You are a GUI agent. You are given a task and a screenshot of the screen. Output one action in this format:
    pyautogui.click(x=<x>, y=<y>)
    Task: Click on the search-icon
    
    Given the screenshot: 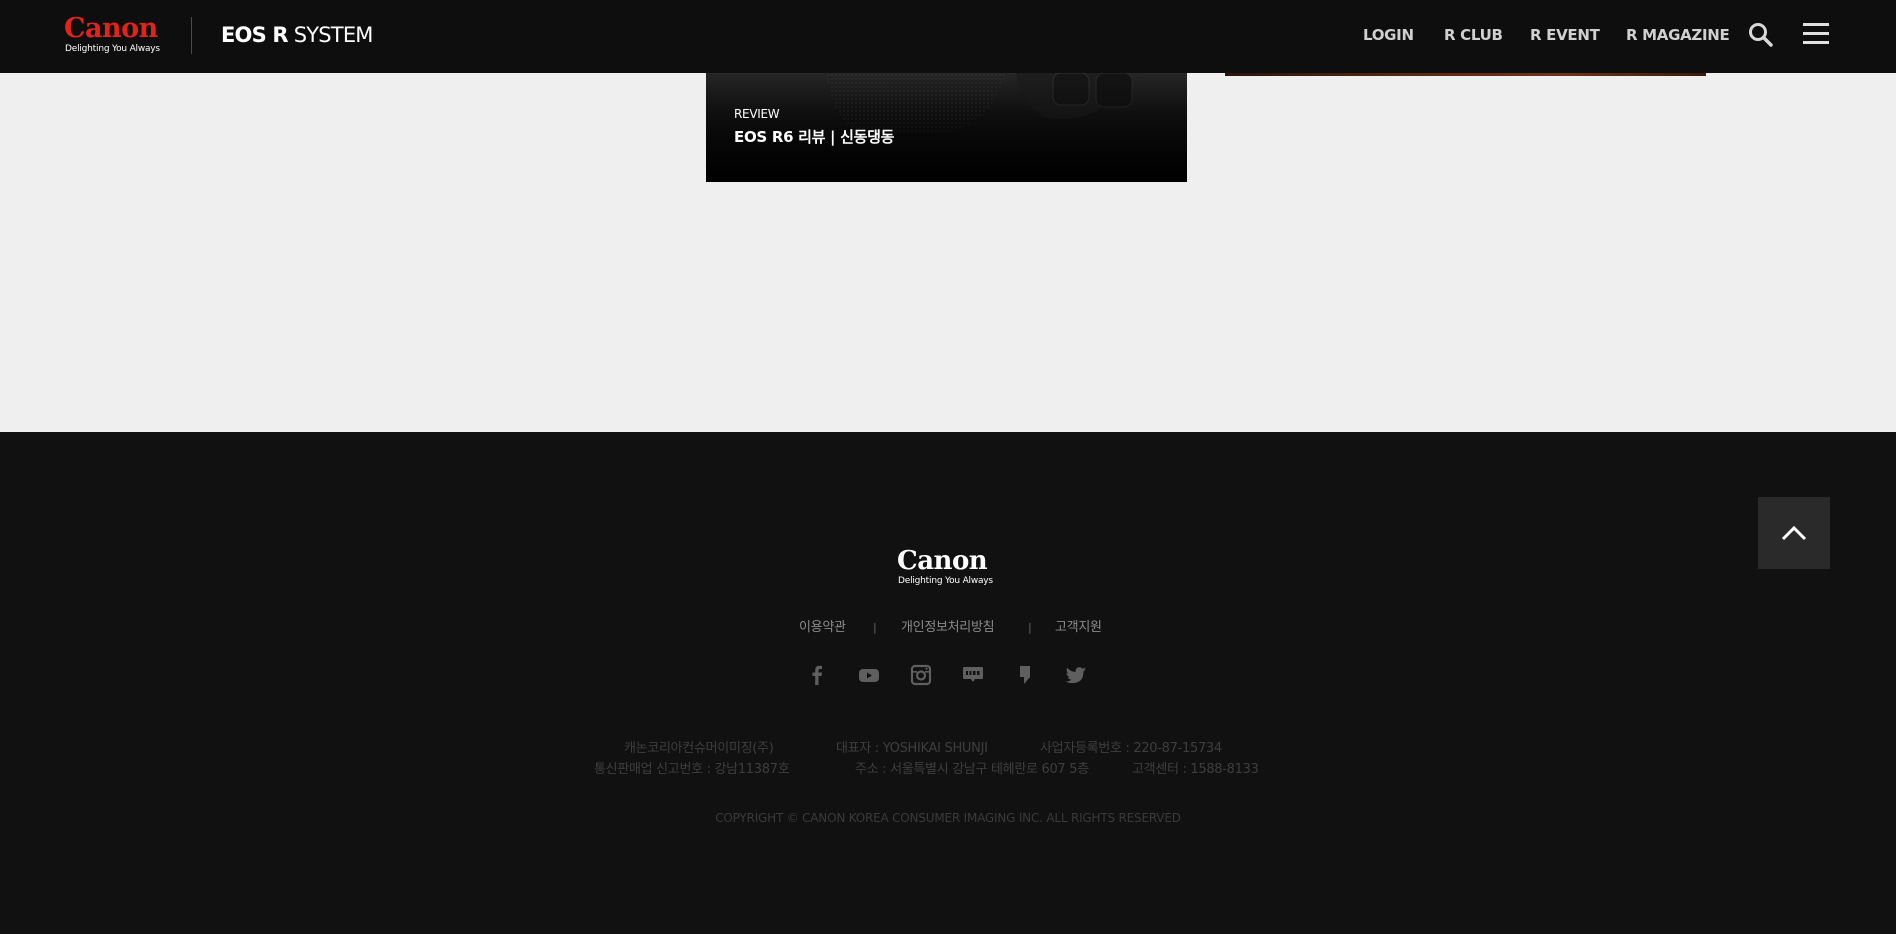 What is the action you would take?
    pyautogui.click(x=1761, y=35)
    